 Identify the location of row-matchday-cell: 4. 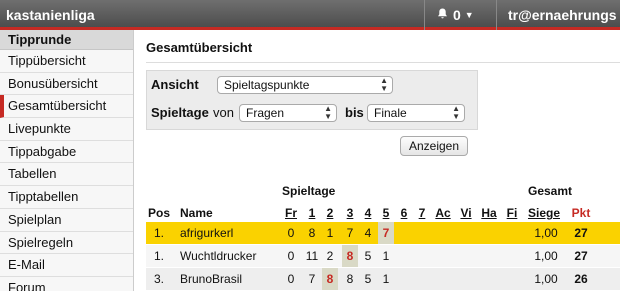
(368, 233).